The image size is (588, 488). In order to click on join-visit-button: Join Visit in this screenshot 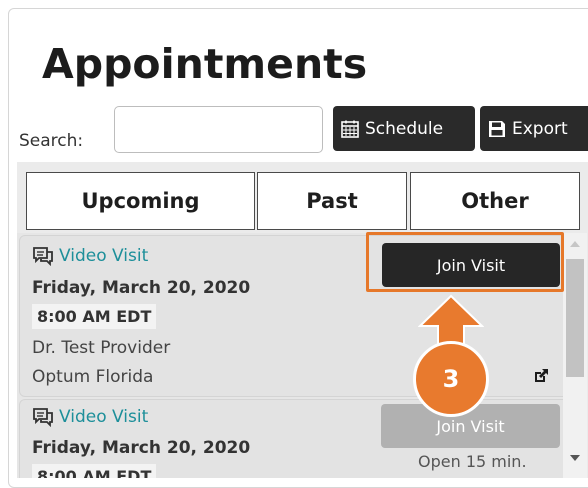, I will do `click(471, 265)`.